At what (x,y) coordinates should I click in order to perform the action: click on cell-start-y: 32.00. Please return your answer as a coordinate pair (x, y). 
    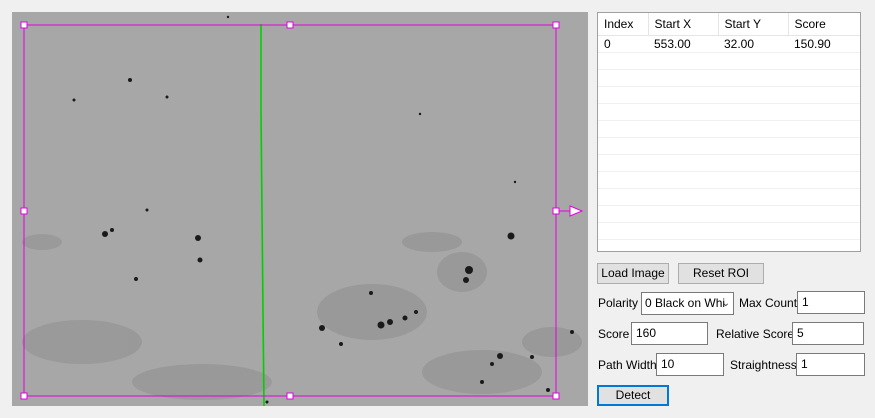
    Looking at the image, I should click on (753, 44).